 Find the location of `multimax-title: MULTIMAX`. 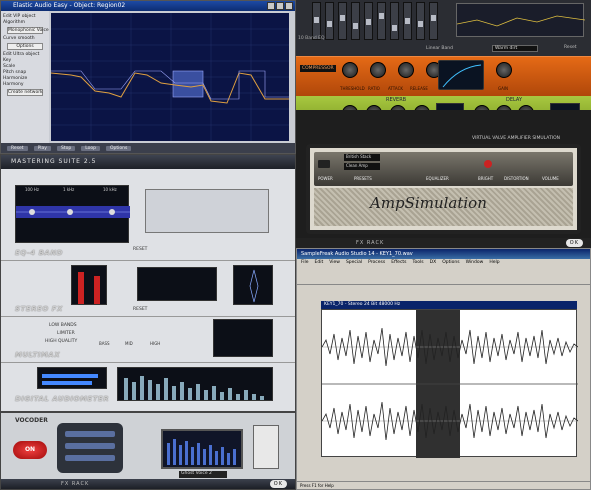

multimax-title: MULTIMAX is located at coordinates (38, 355).